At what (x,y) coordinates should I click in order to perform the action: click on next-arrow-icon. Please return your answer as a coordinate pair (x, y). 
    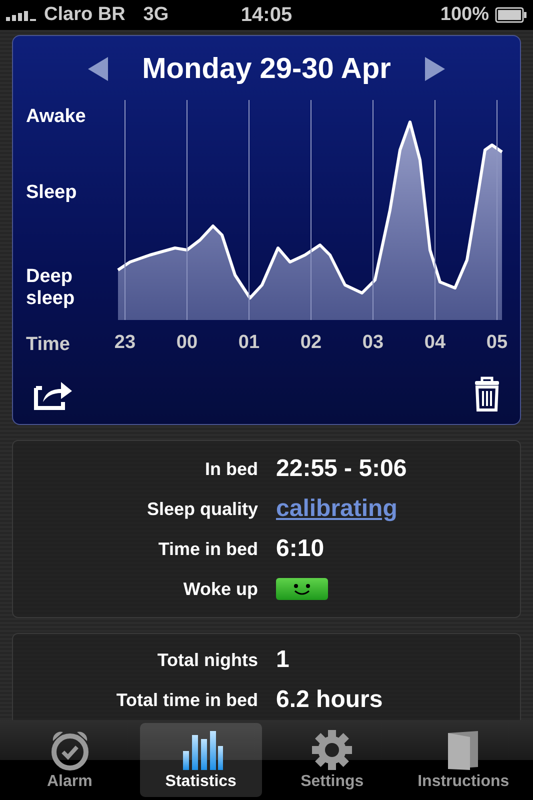
    Looking at the image, I should click on (434, 69).